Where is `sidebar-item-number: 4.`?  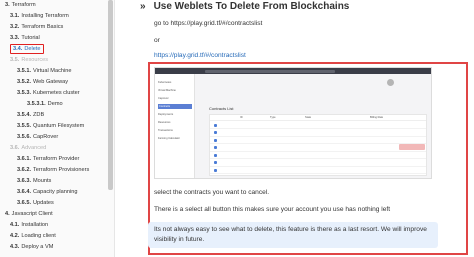 sidebar-item-number: 4. is located at coordinates (7, 214).